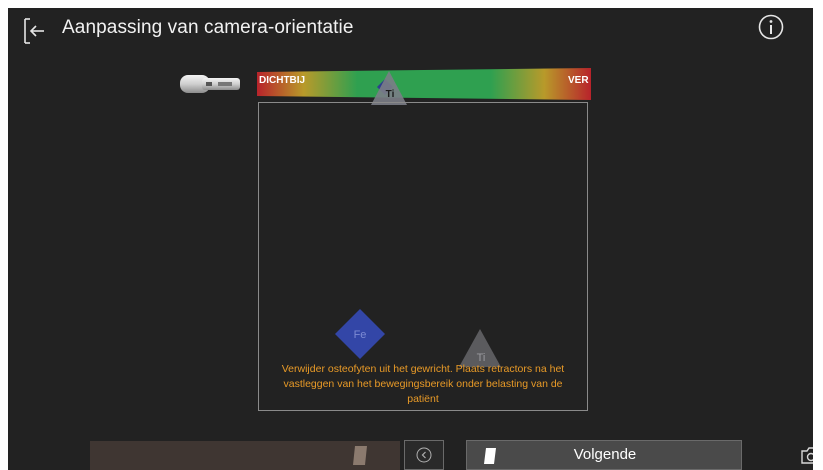 Image resolution: width=823 pixels, height=470 pixels. Describe the element at coordinates (282, 80) in the screenshot. I see `near-label: DICHTBIJ` at that location.